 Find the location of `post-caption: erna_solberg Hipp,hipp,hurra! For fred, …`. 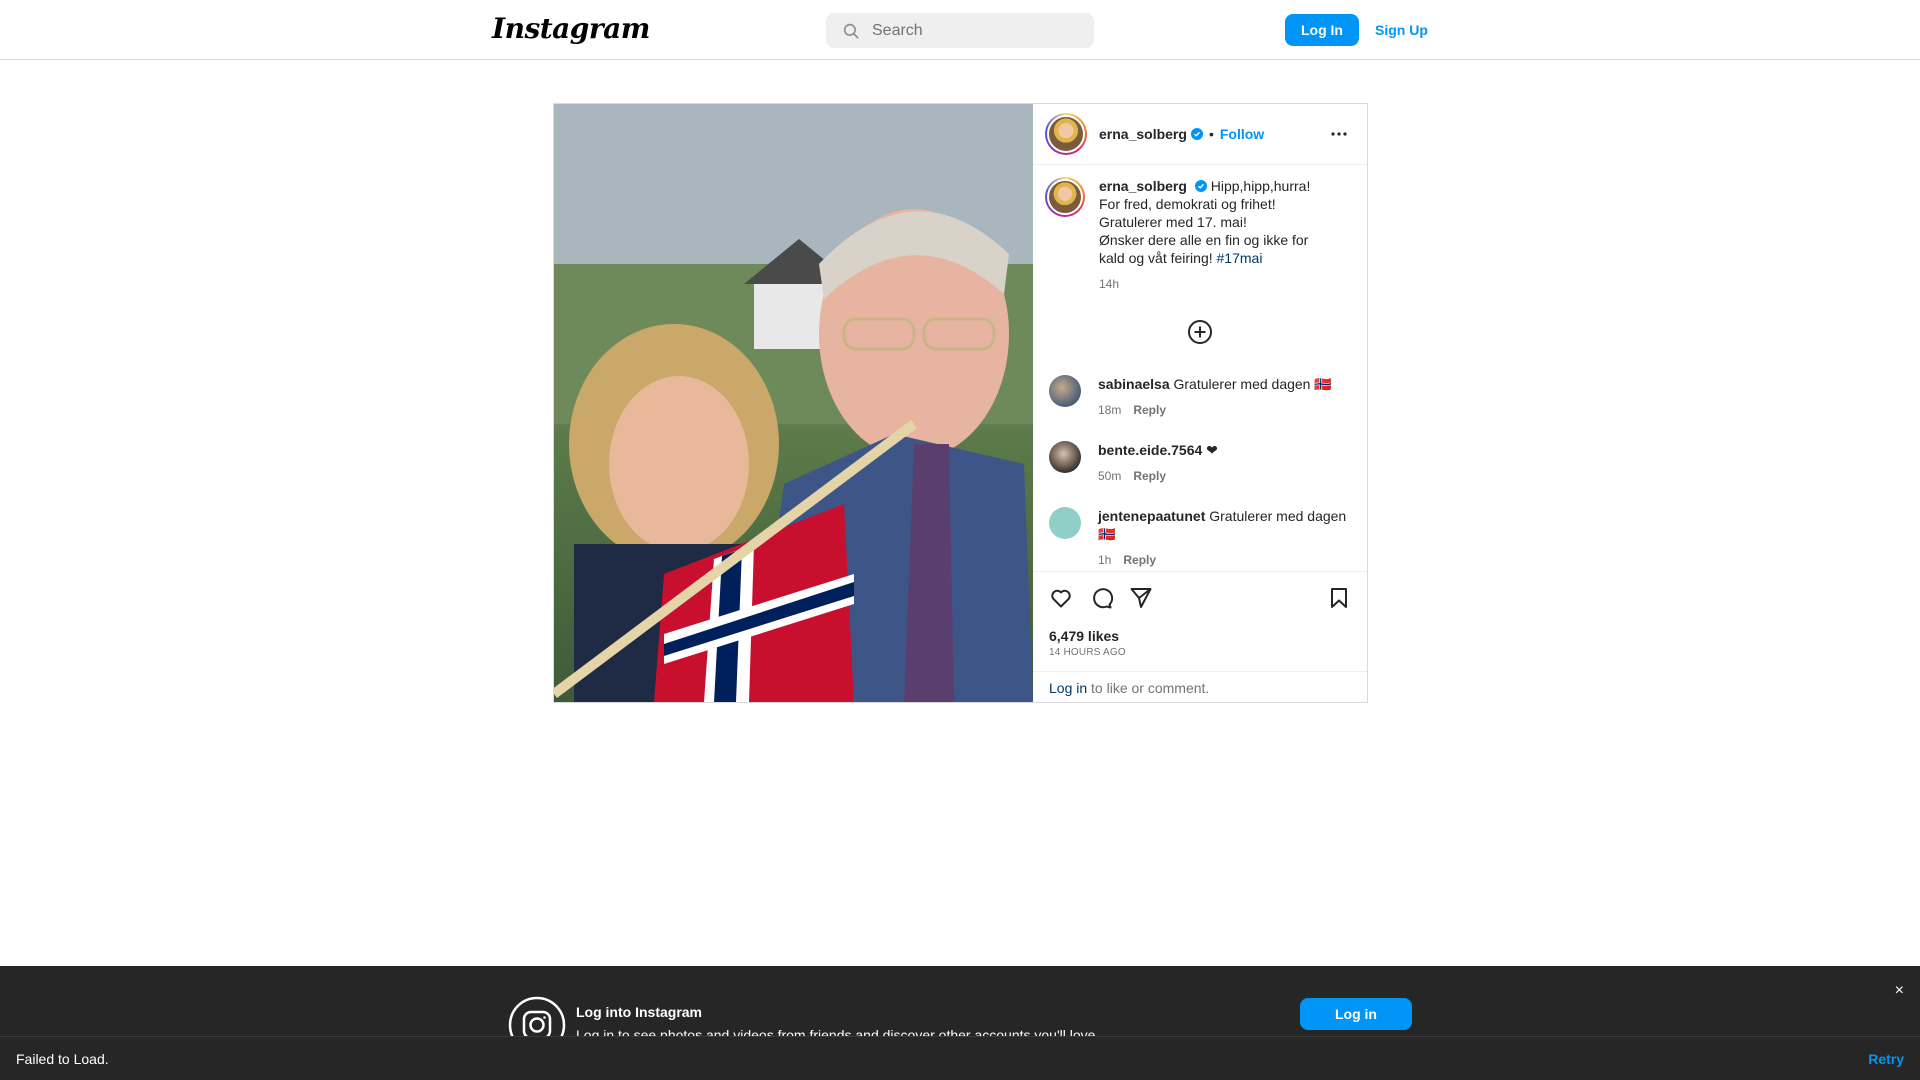

post-caption: erna_solberg Hipp,hipp,hurra! For fred, … is located at coordinates (1195, 235).